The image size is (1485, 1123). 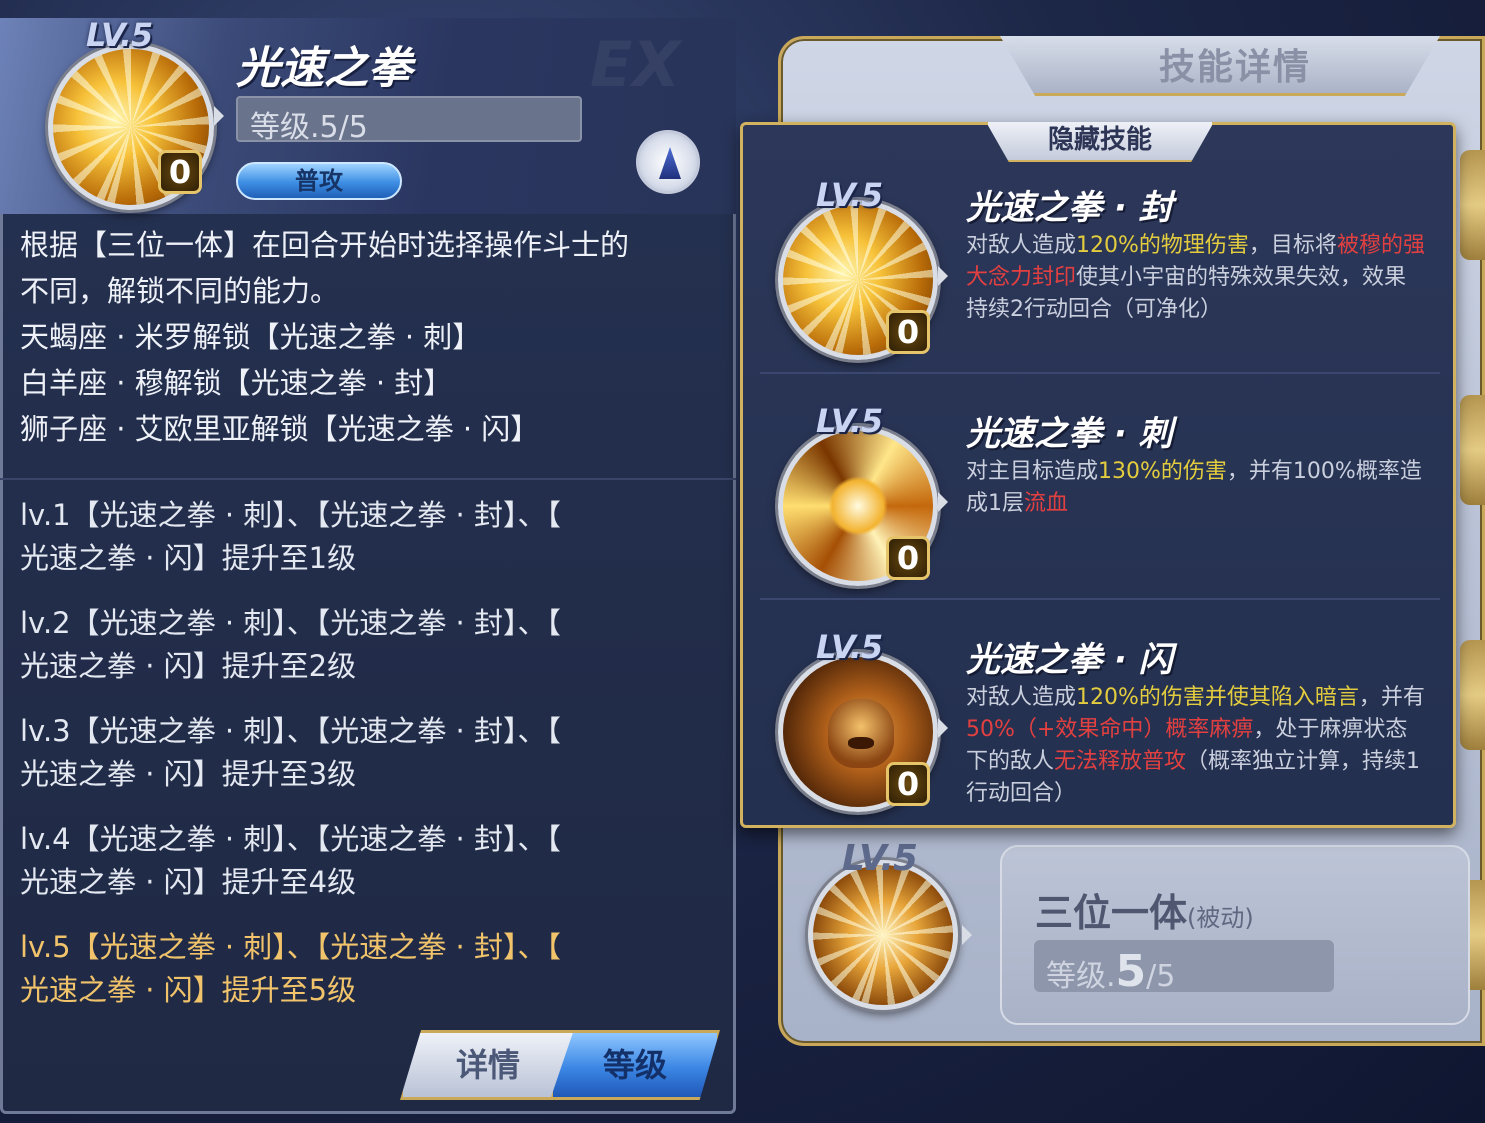 What do you see at coordinates (1069, 434) in the screenshot?
I see `hidden-skill-name: 光速之拳 · 刺` at bounding box center [1069, 434].